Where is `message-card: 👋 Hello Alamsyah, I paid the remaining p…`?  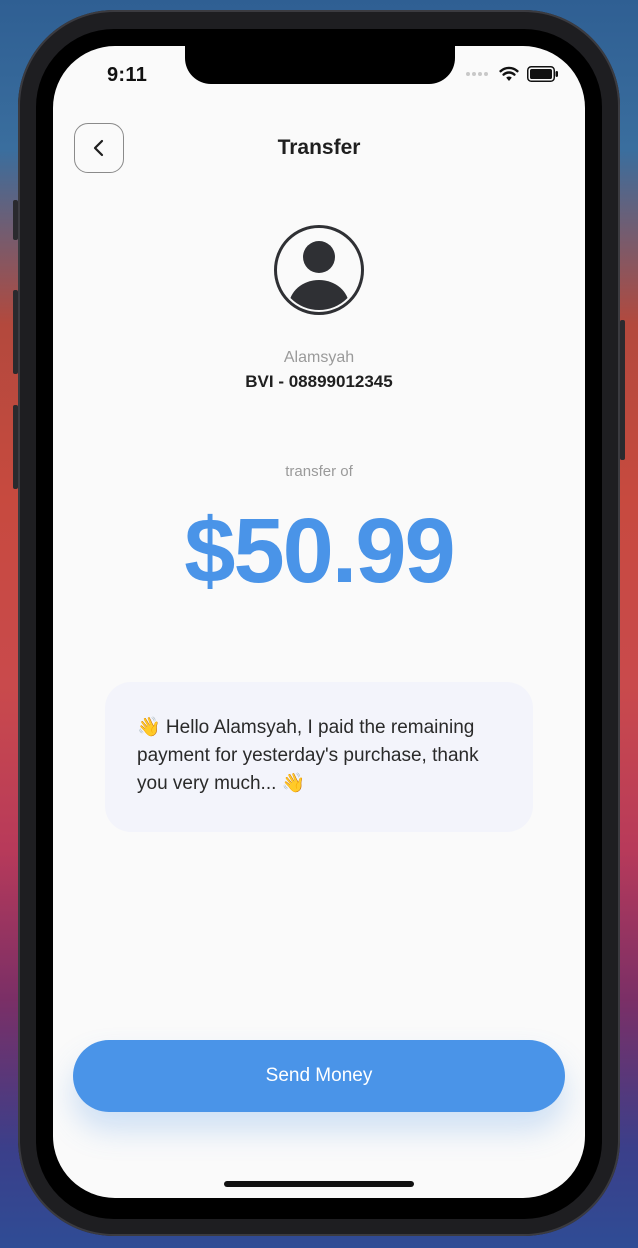 message-card: 👋 Hello Alamsyah, I paid the remaining p… is located at coordinates (319, 757).